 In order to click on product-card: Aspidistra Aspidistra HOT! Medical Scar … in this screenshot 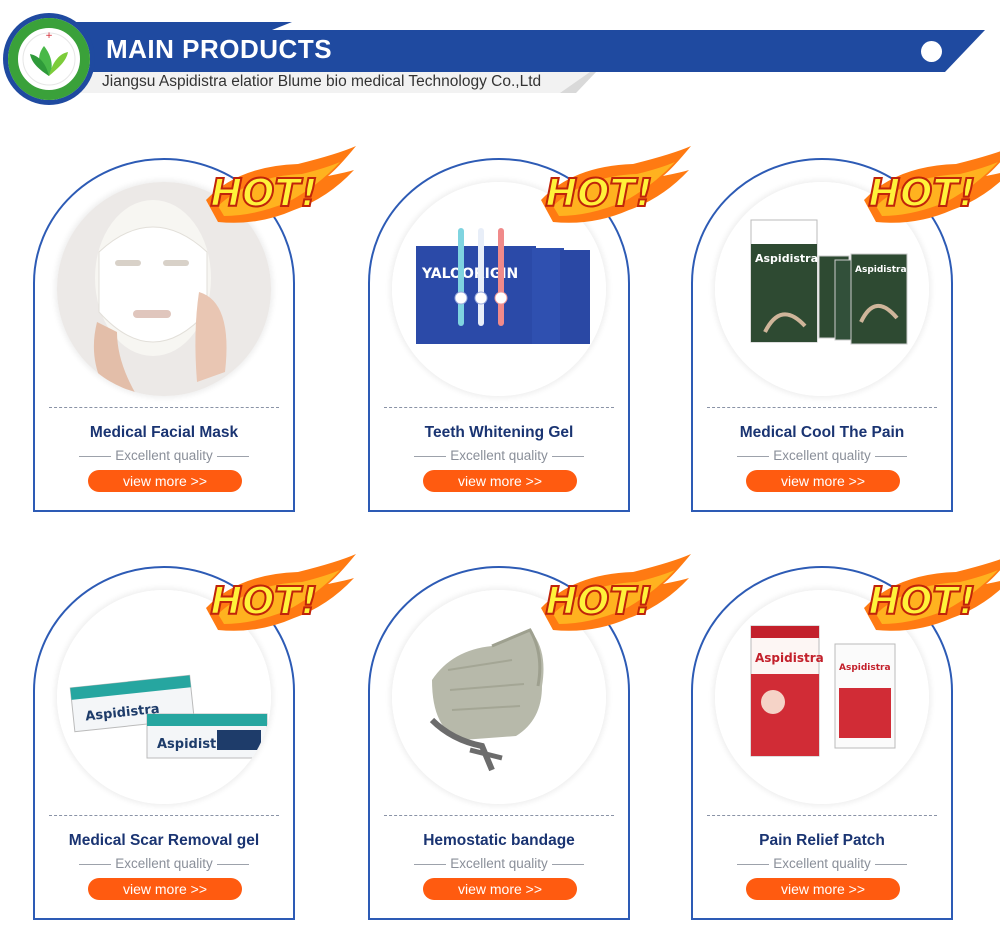, I will do `click(194, 737)`.